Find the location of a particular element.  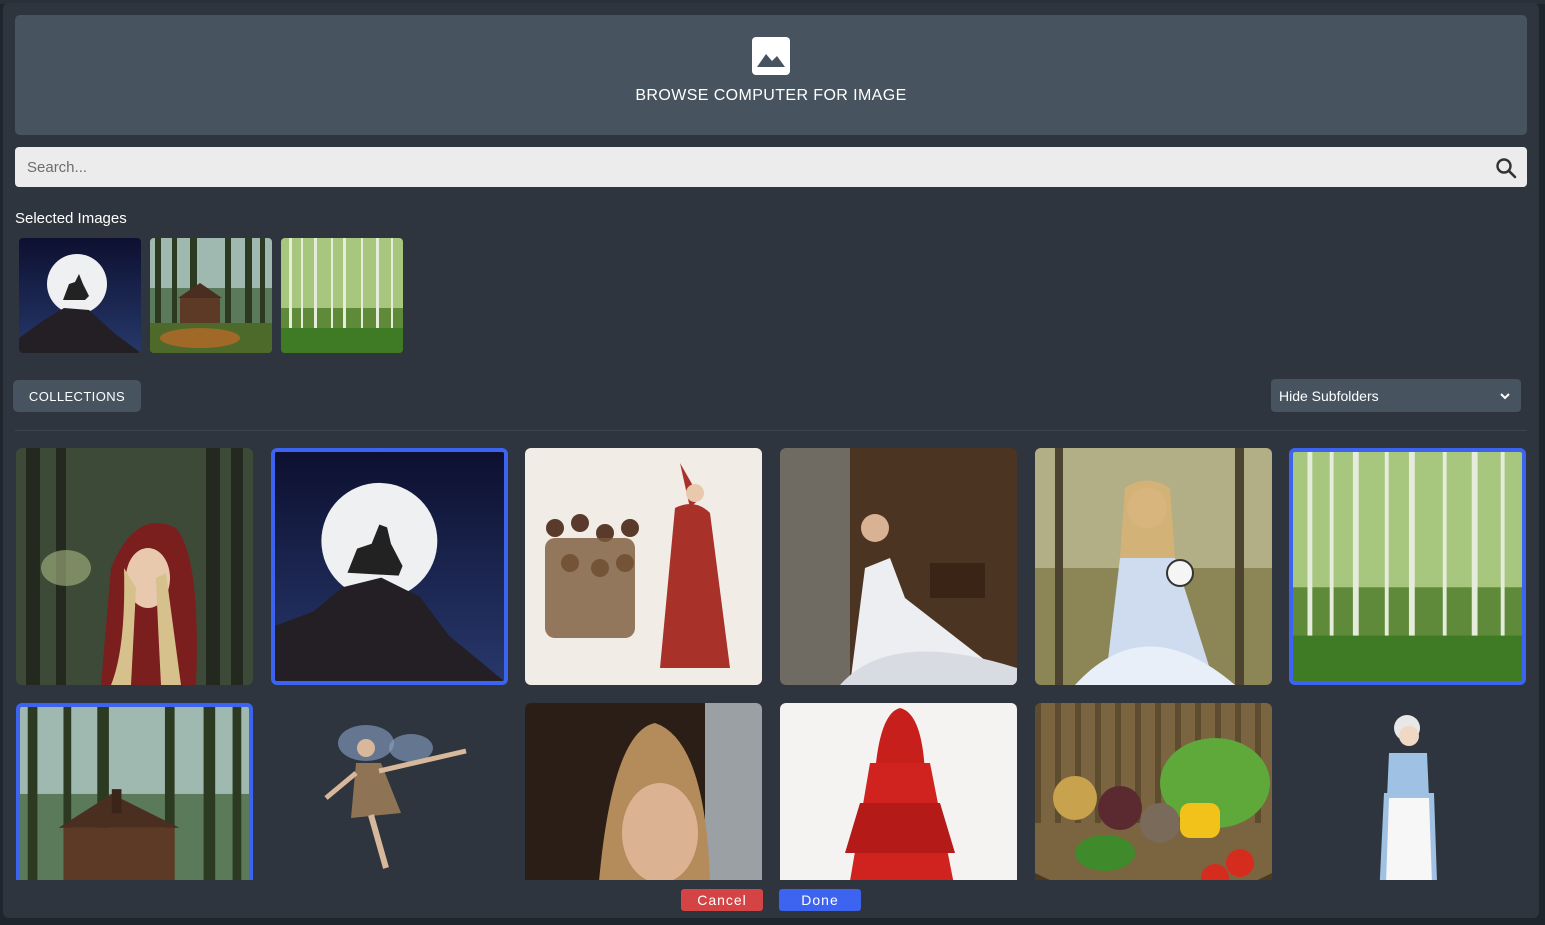

grid-item-birch-forest is located at coordinates (1407, 566).